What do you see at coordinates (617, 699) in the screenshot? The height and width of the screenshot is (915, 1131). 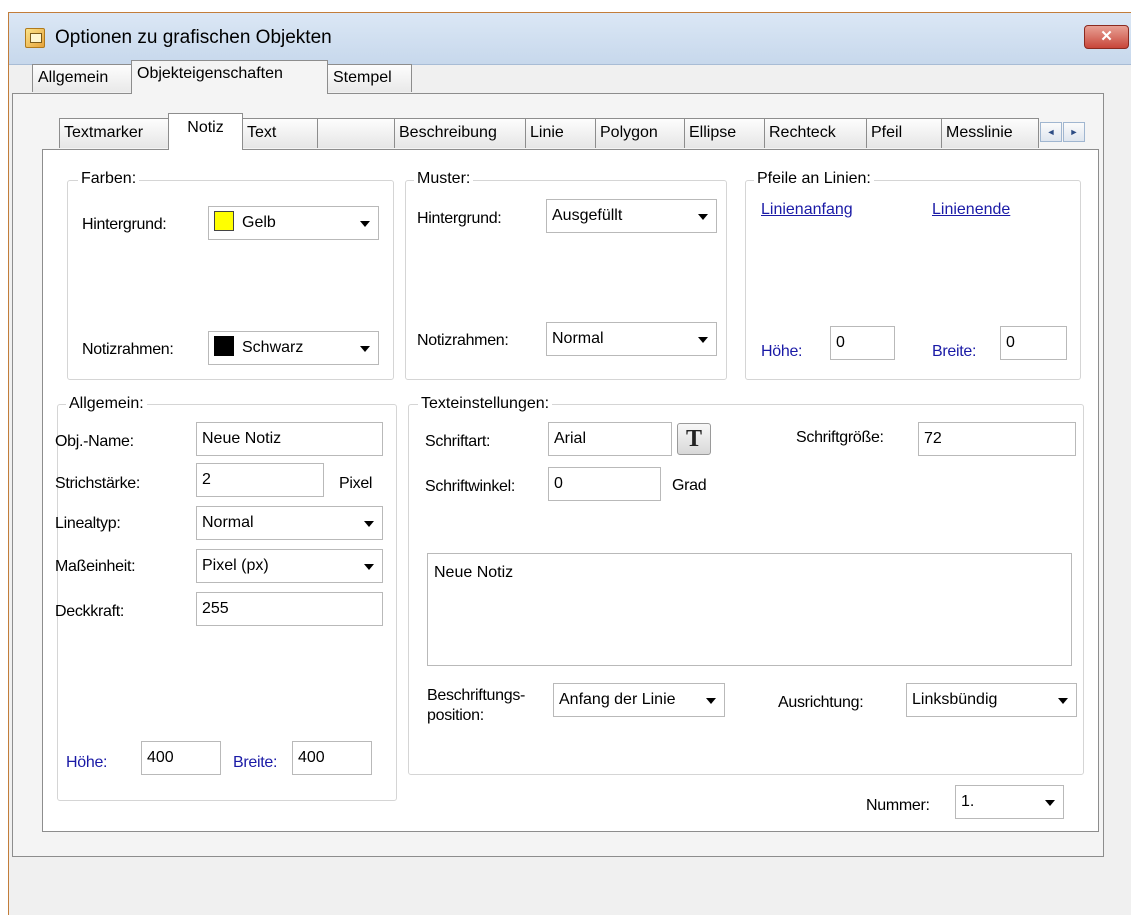 I see `beschriftungsposition-value: Anfang der Linie` at bounding box center [617, 699].